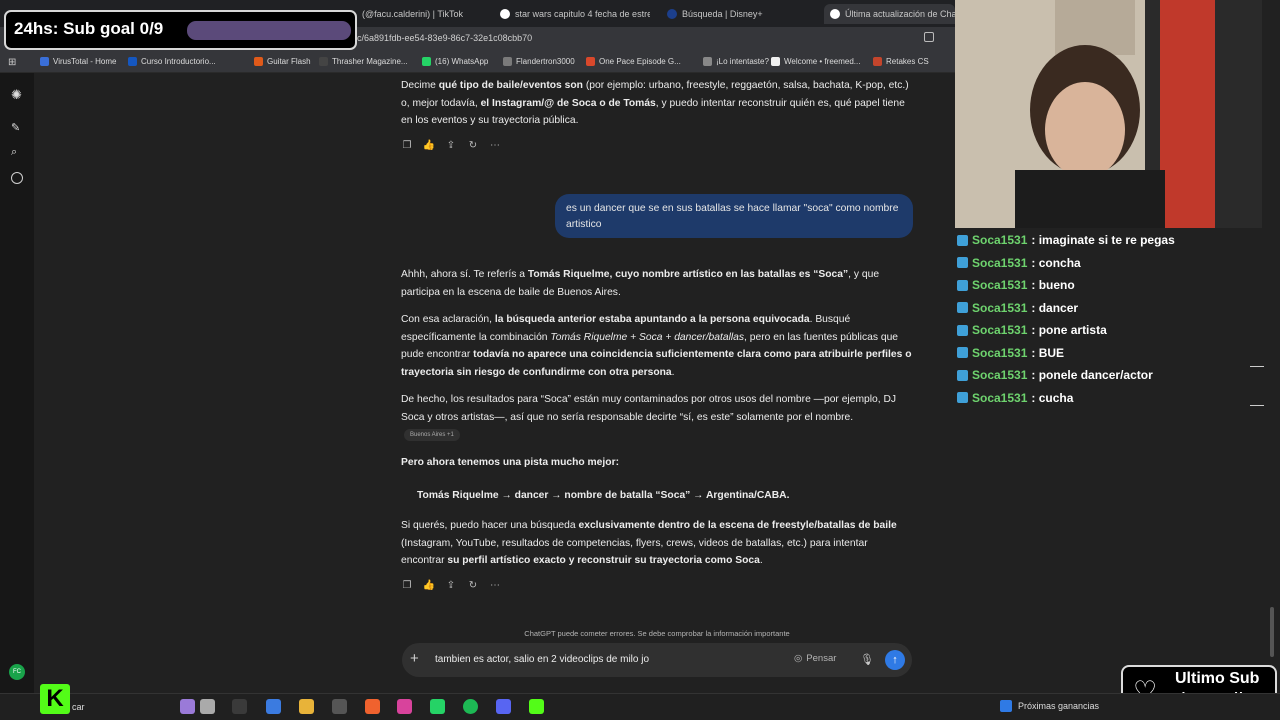 Image resolution: width=1280 pixels, height=720 pixels. I want to click on brave-icon, so click(372, 706).